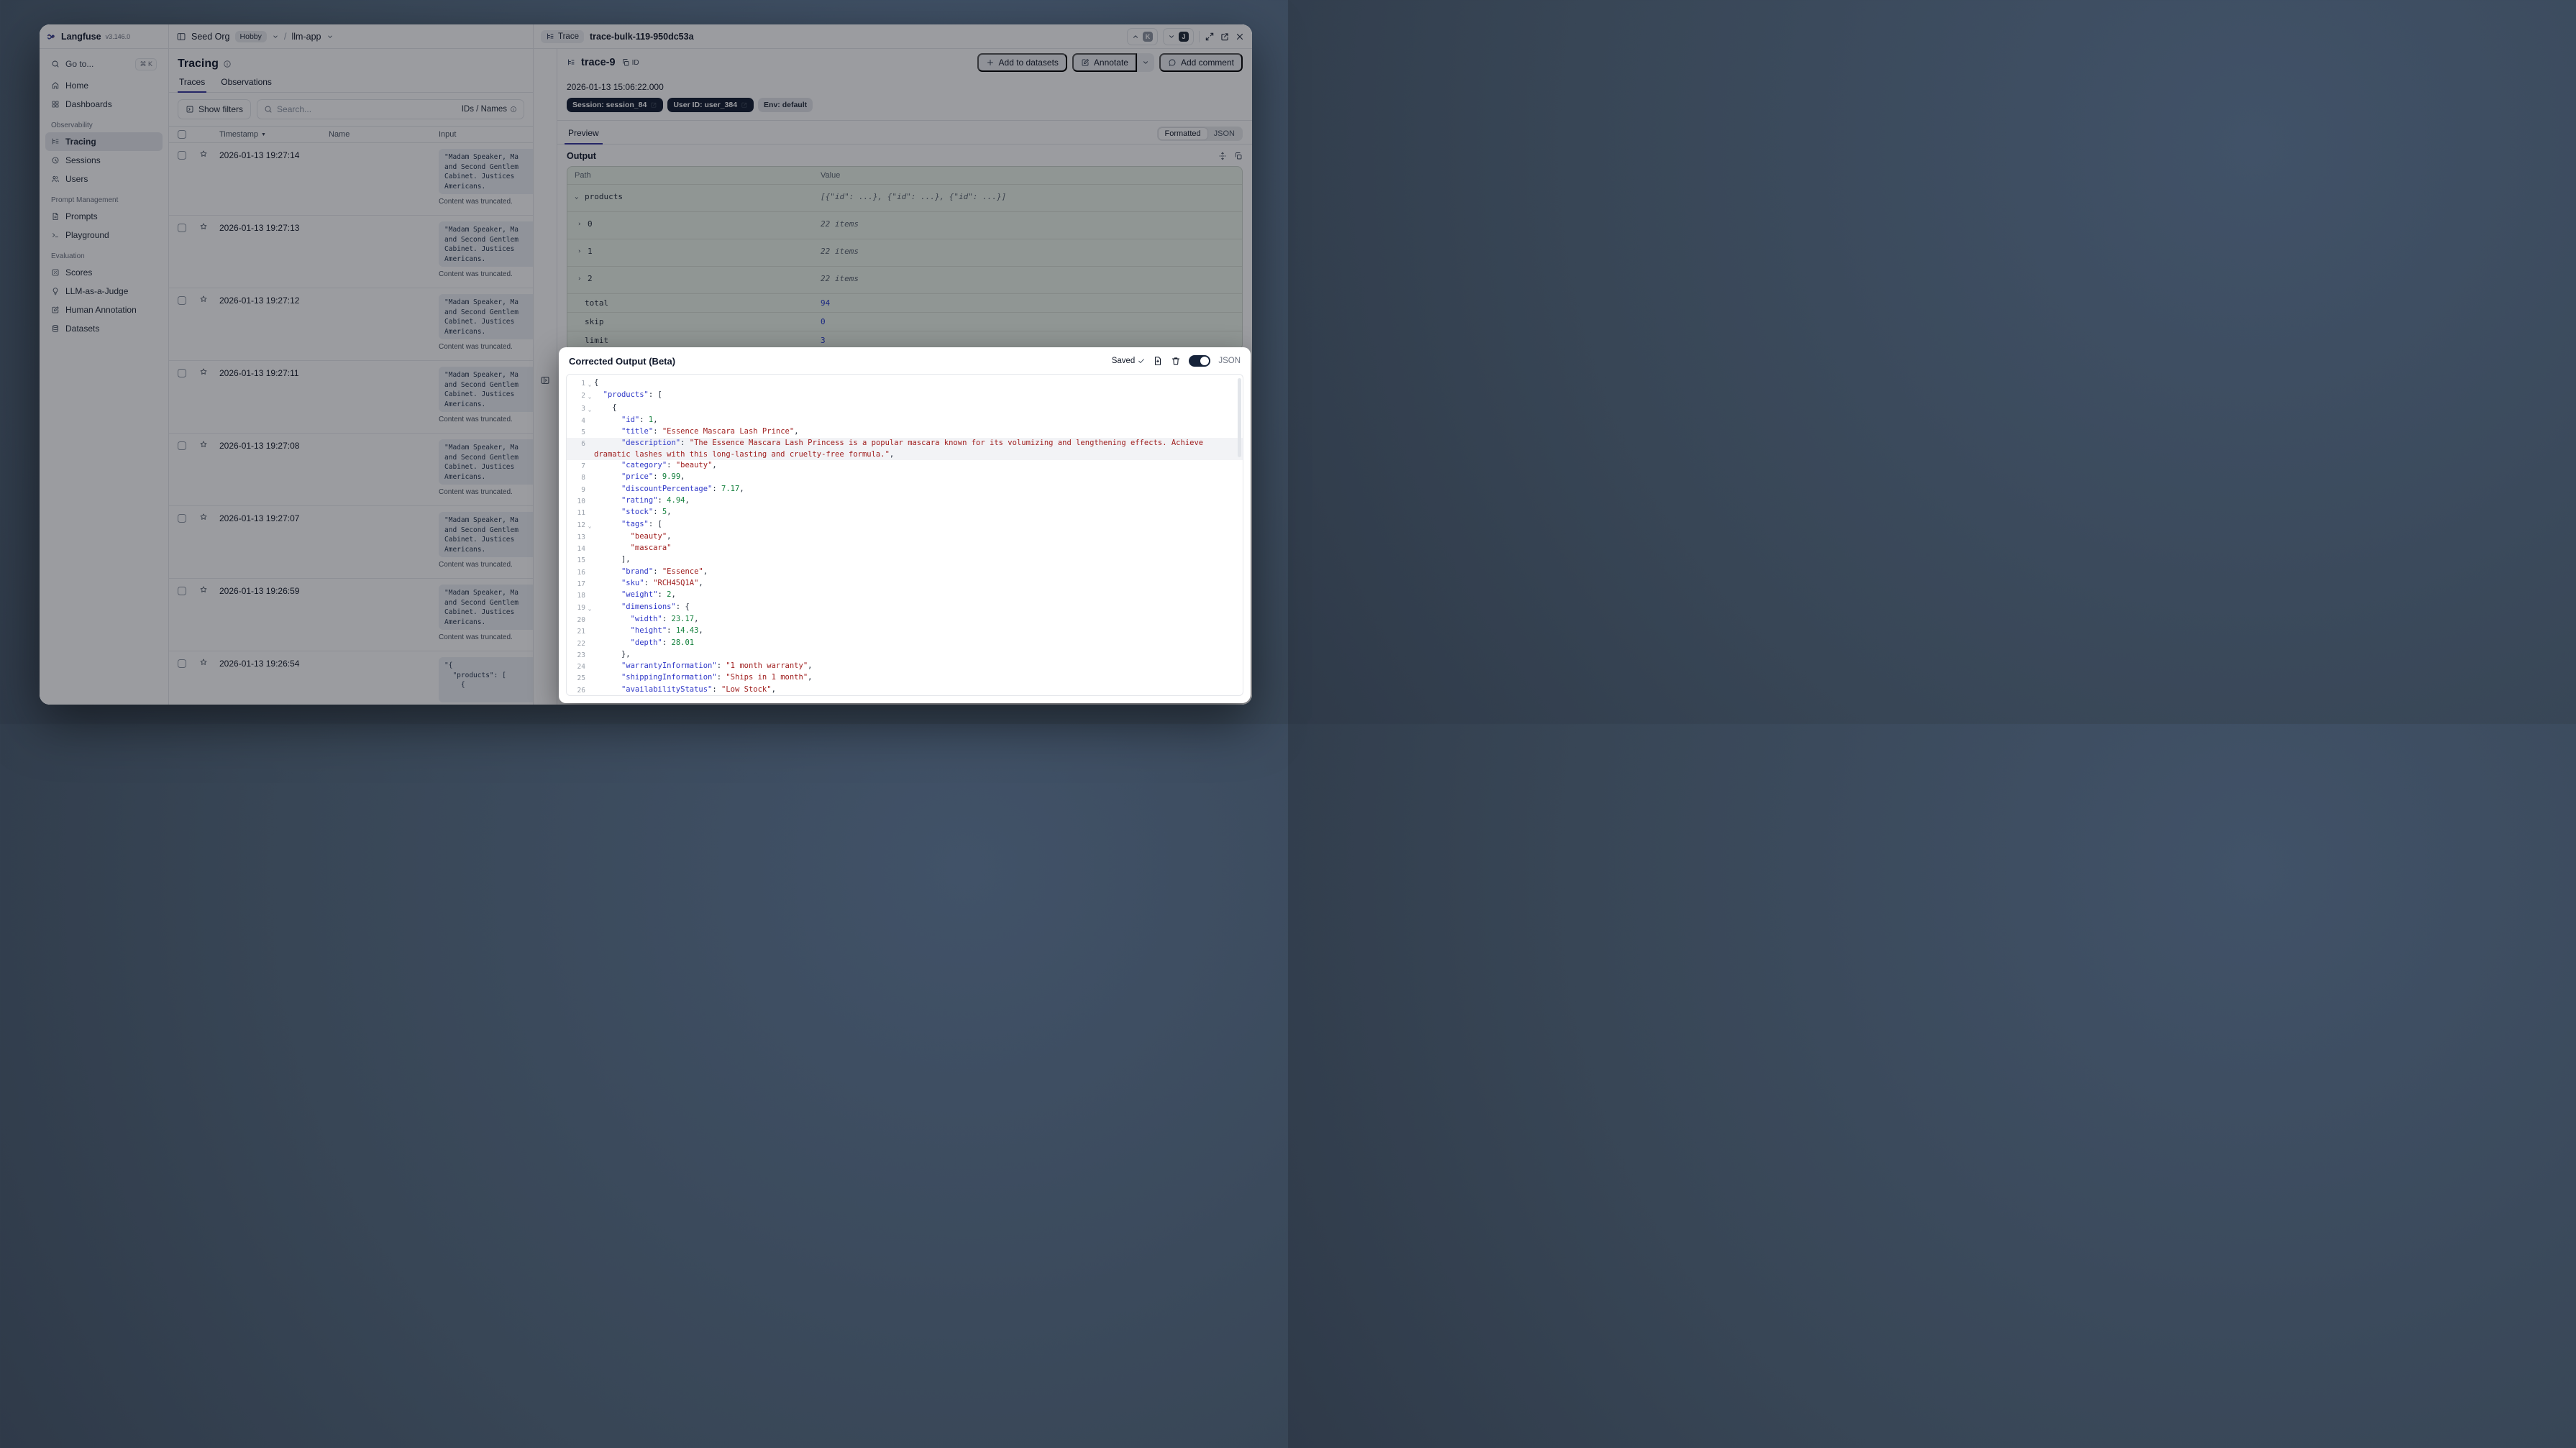 The height and width of the screenshot is (1448, 2576). I want to click on code-line: 14 "mascara", so click(905, 548).